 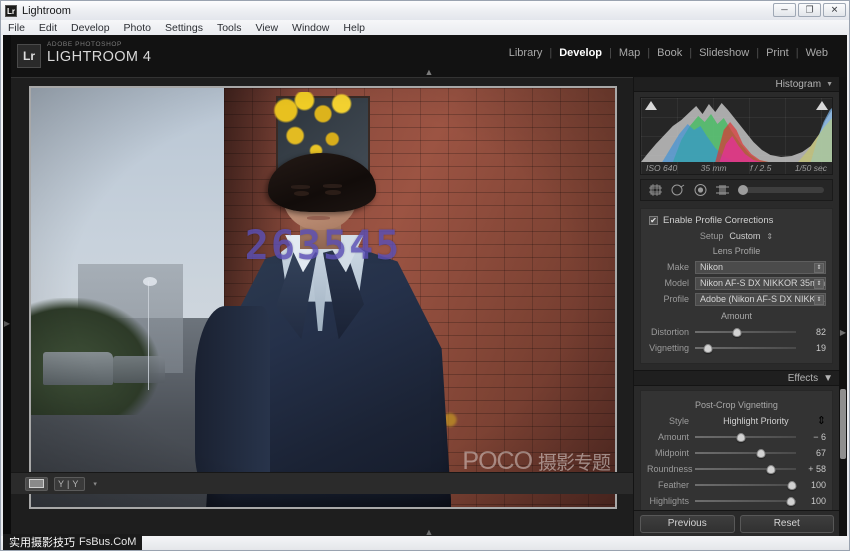 I want to click on menu-item-file: File, so click(x=16, y=28).